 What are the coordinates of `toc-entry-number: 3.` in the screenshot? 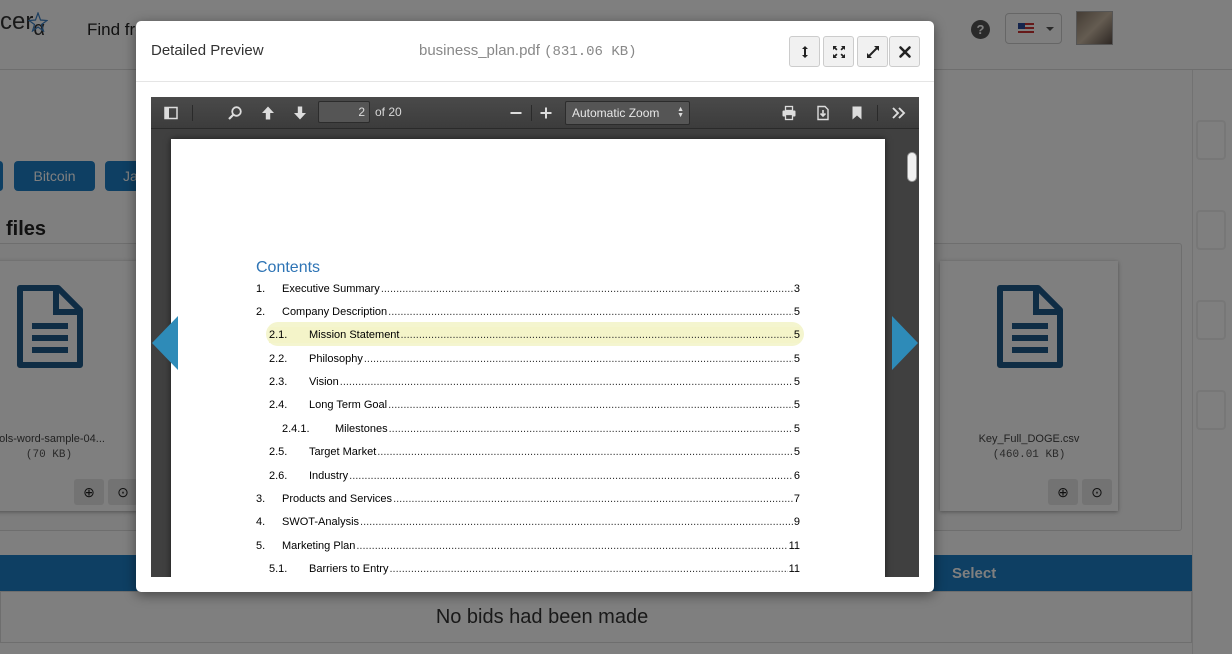 It's located at (261, 499).